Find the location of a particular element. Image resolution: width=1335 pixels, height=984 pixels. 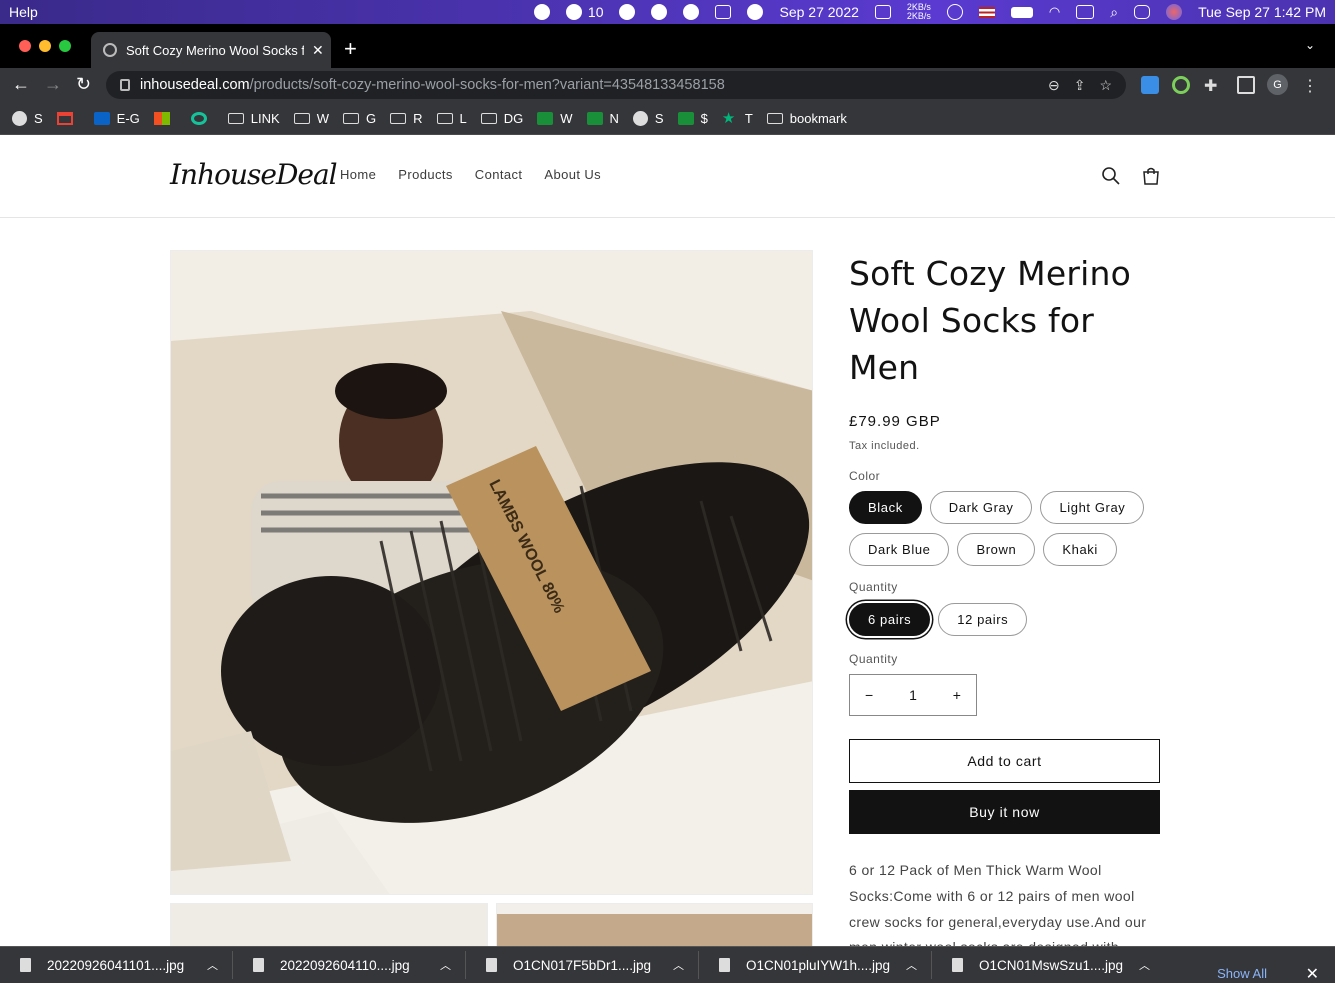

tab-search-chevron-icon: ⌄ is located at coordinates (1310, 45).